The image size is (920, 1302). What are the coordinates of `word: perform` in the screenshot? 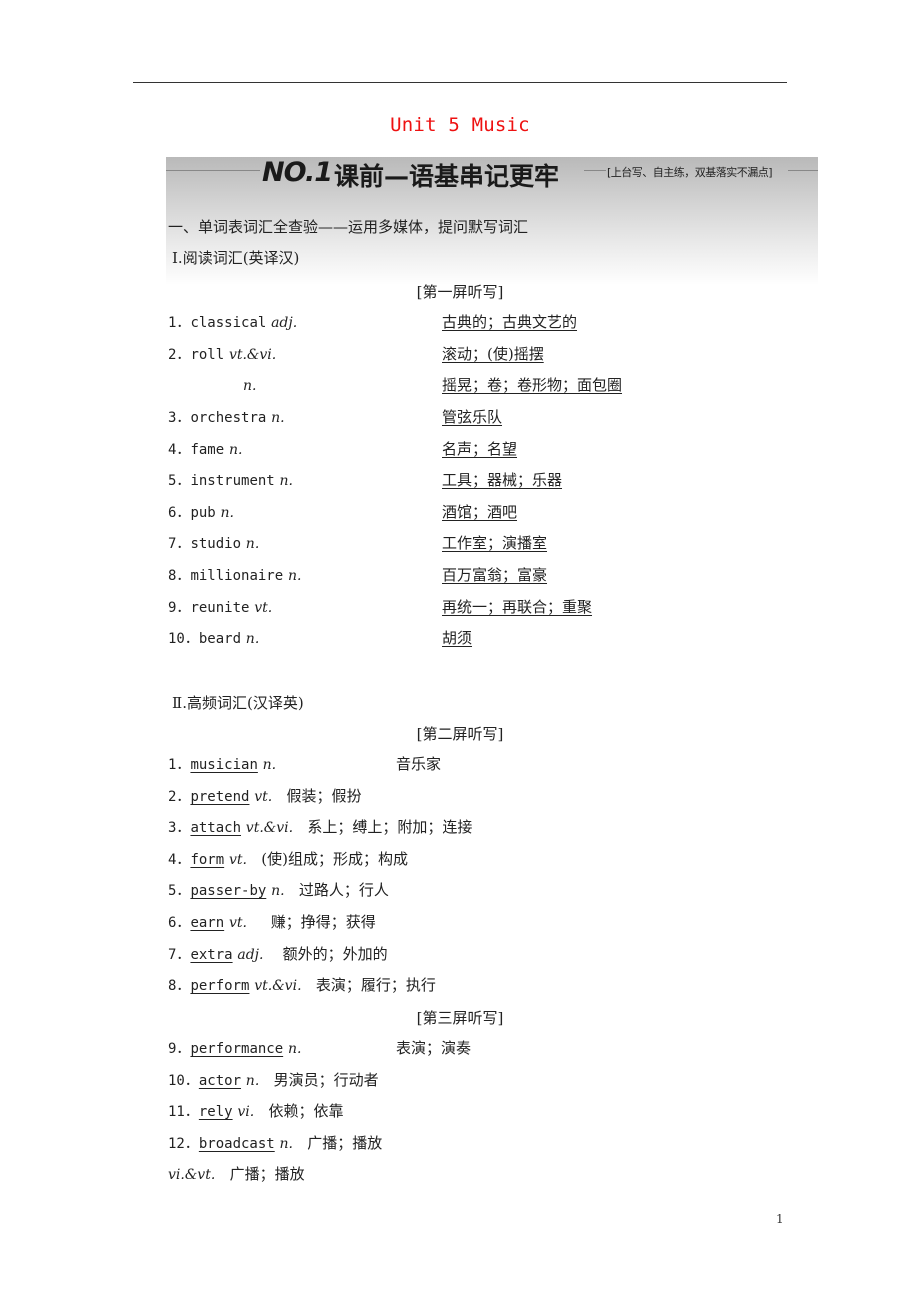 It's located at (220, 986).